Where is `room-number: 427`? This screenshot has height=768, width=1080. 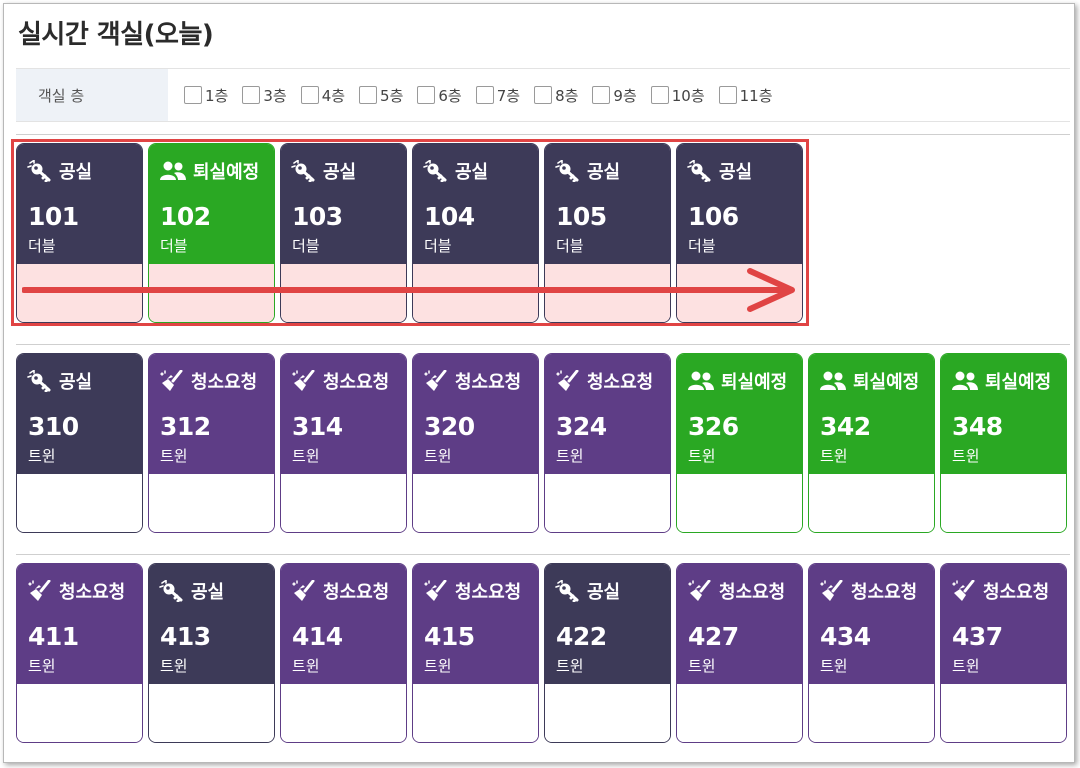 room-number: 427 is located at coordinates (713, 636).